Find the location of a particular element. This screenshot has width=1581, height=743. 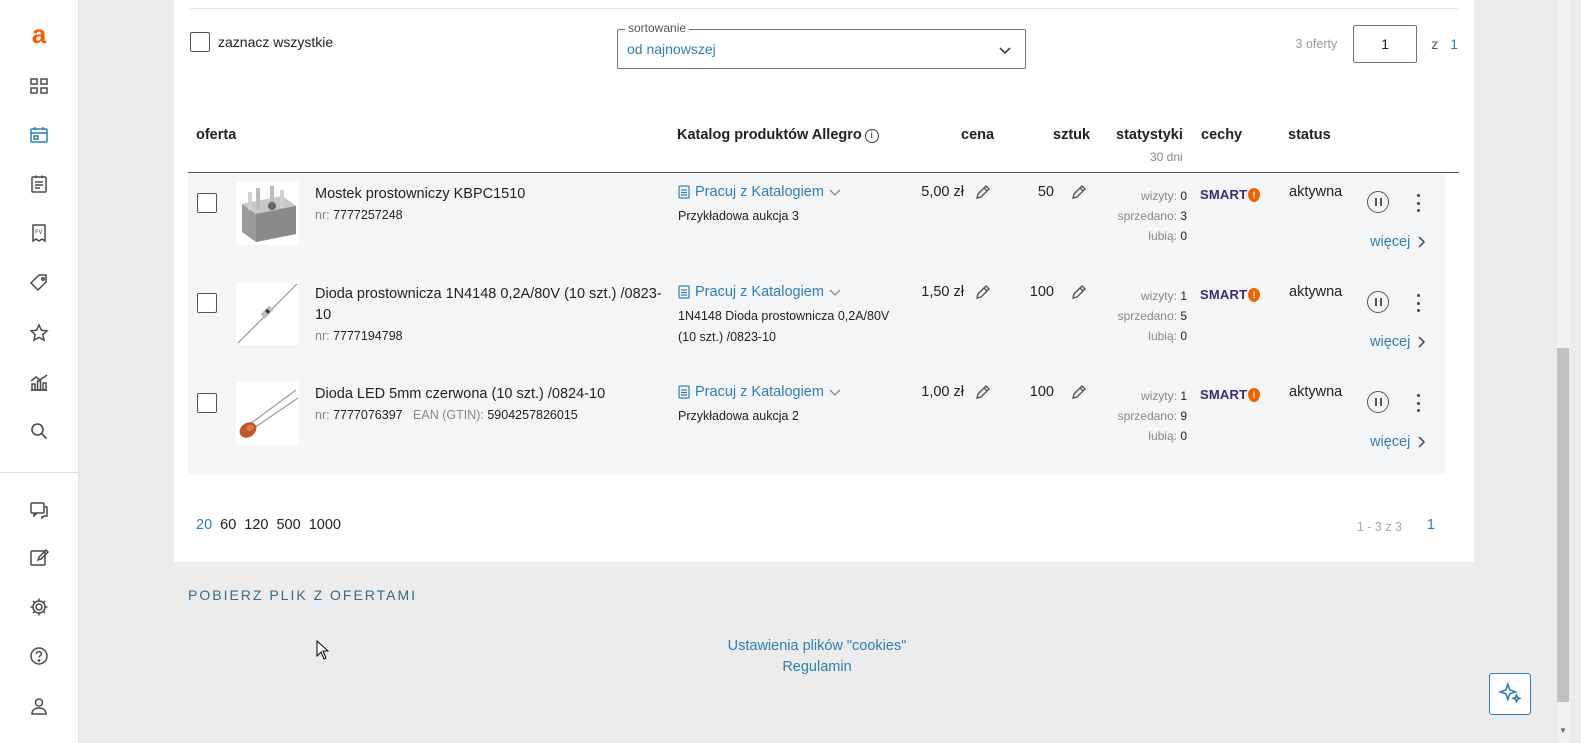

sold-value: 9 is located at coordinates (1183, 416).